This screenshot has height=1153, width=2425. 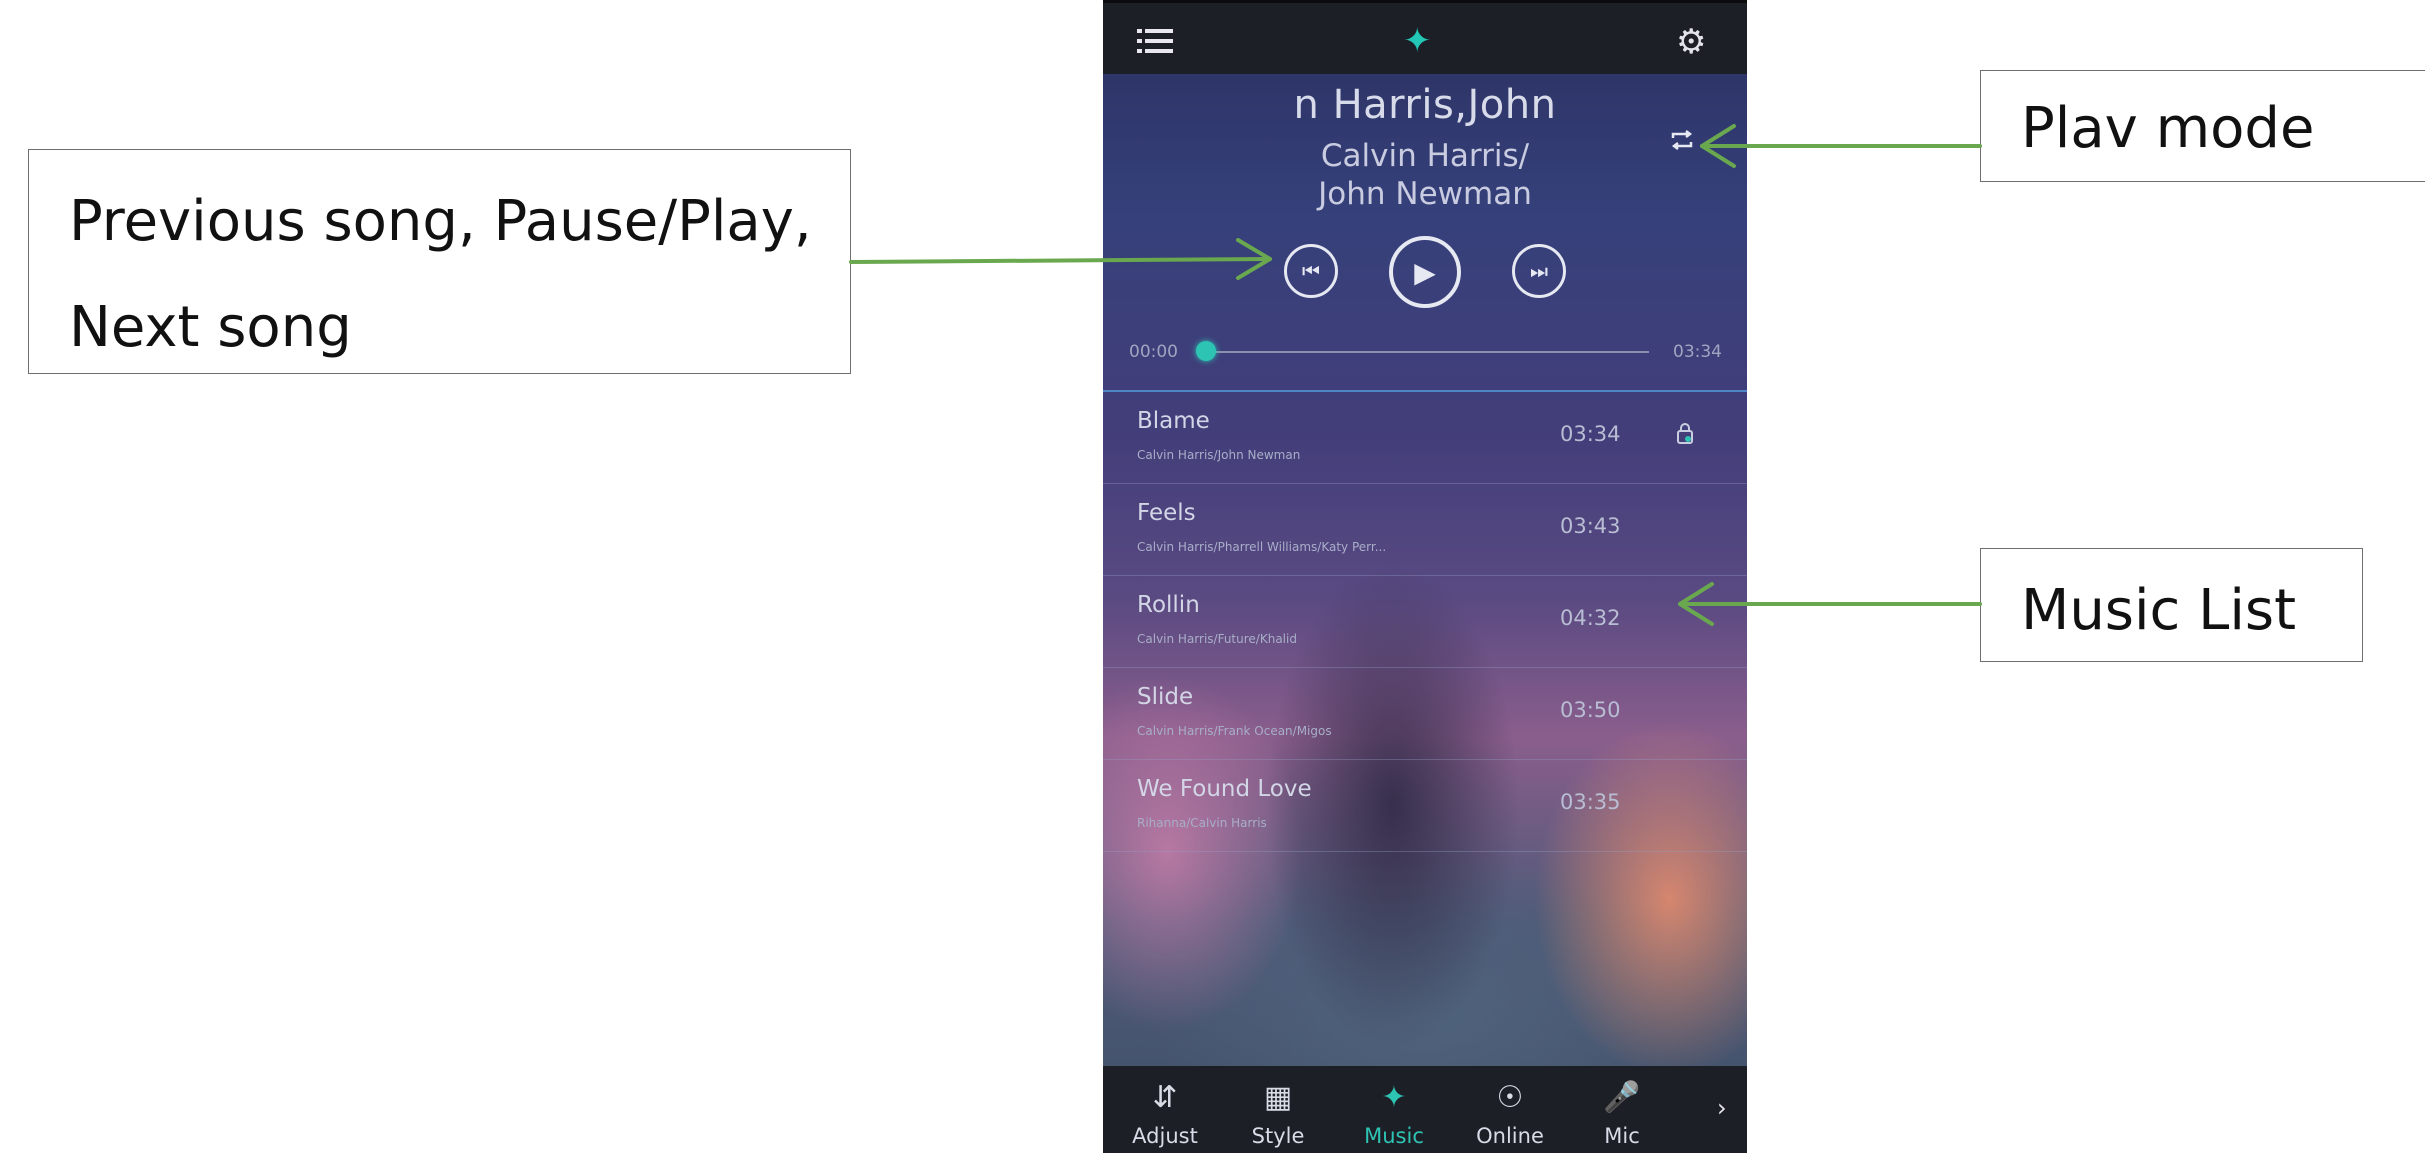 I want to click on gear-icon: ⚙, so click(x=1691, y=42).